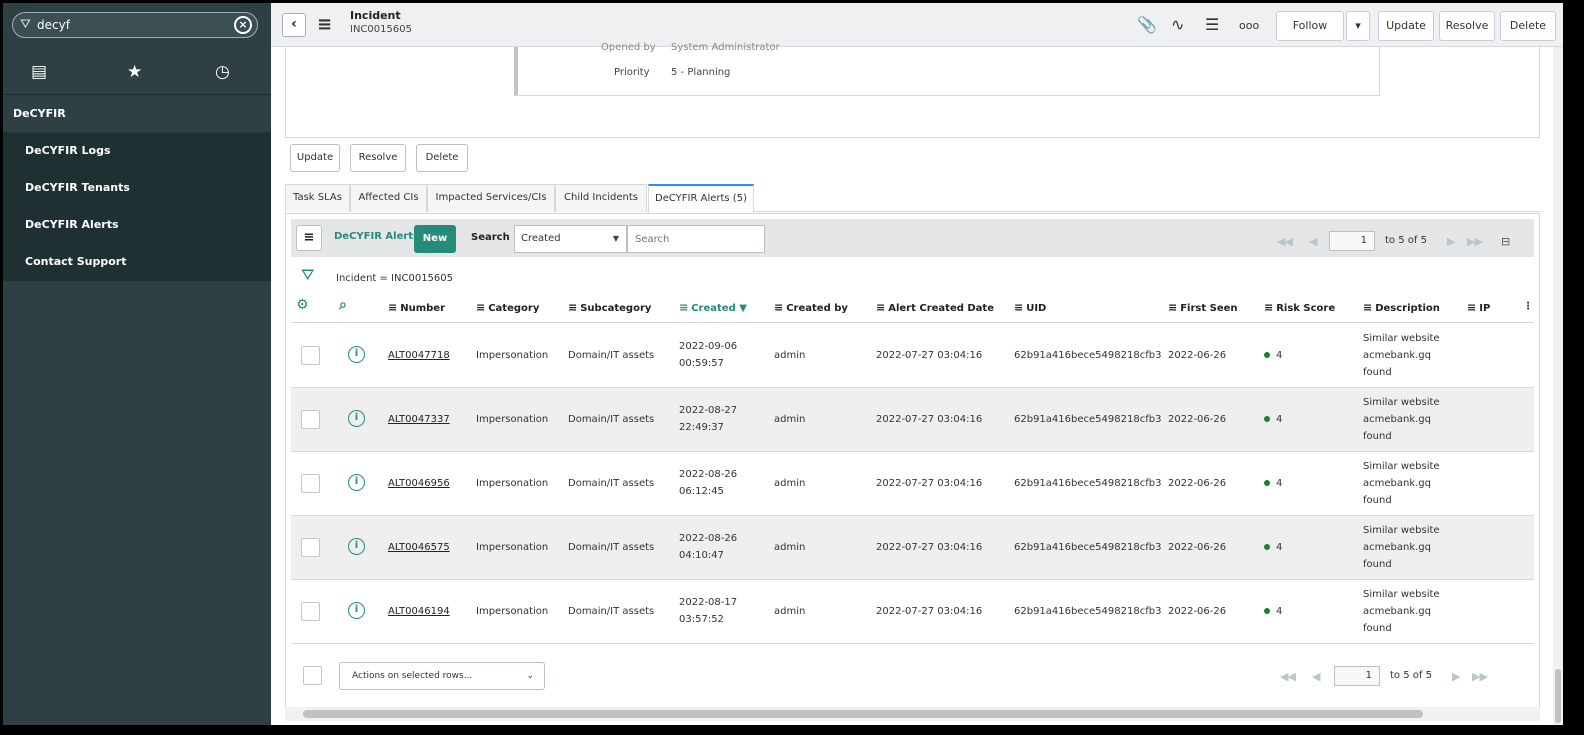 The image size is (1584, 735). I want to click on actions-select: Actions on selected rows... ⌄, so click(442, 676).